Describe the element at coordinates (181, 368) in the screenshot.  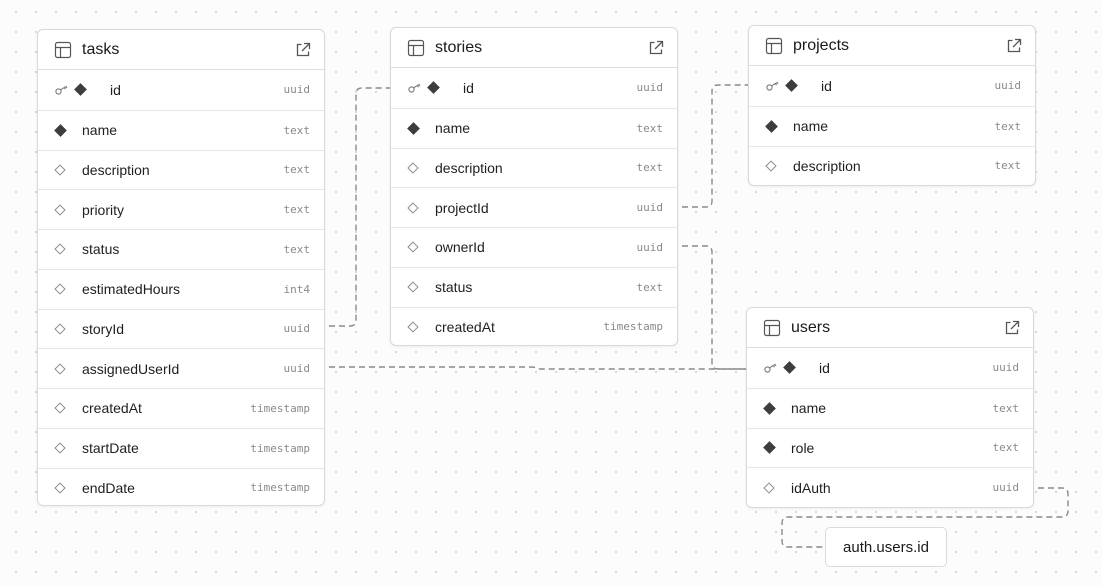
I see `column-row: assignedUserId uuid` at that location.